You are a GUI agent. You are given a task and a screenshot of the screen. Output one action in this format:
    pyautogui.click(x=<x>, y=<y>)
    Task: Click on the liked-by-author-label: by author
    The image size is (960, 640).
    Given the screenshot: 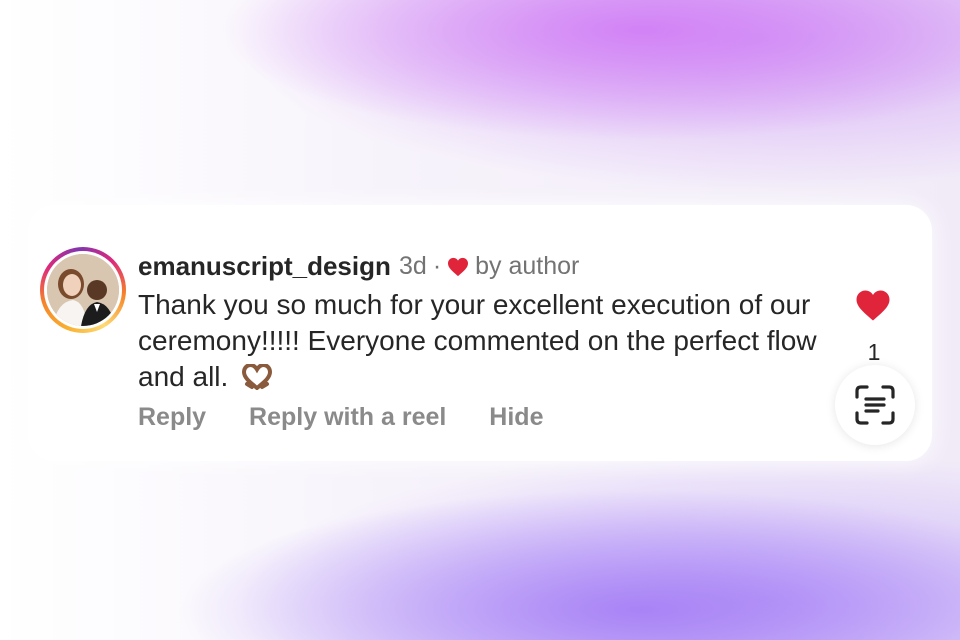 What is the action you would take?
    pyautogui.click(x=527, y=266)
    